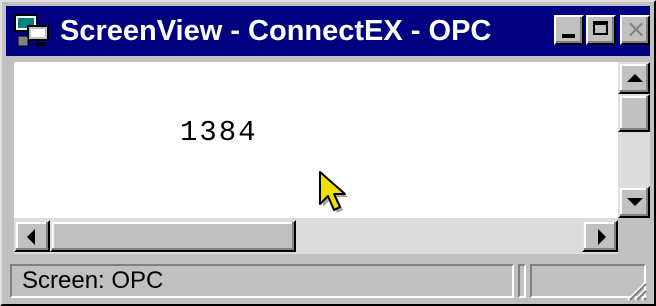 This screenshot has width=656, height=306. What do you see at coordinates (219, 132) in the screenshot?
I see `value-display: 1384` at bounding box center [219, 132].